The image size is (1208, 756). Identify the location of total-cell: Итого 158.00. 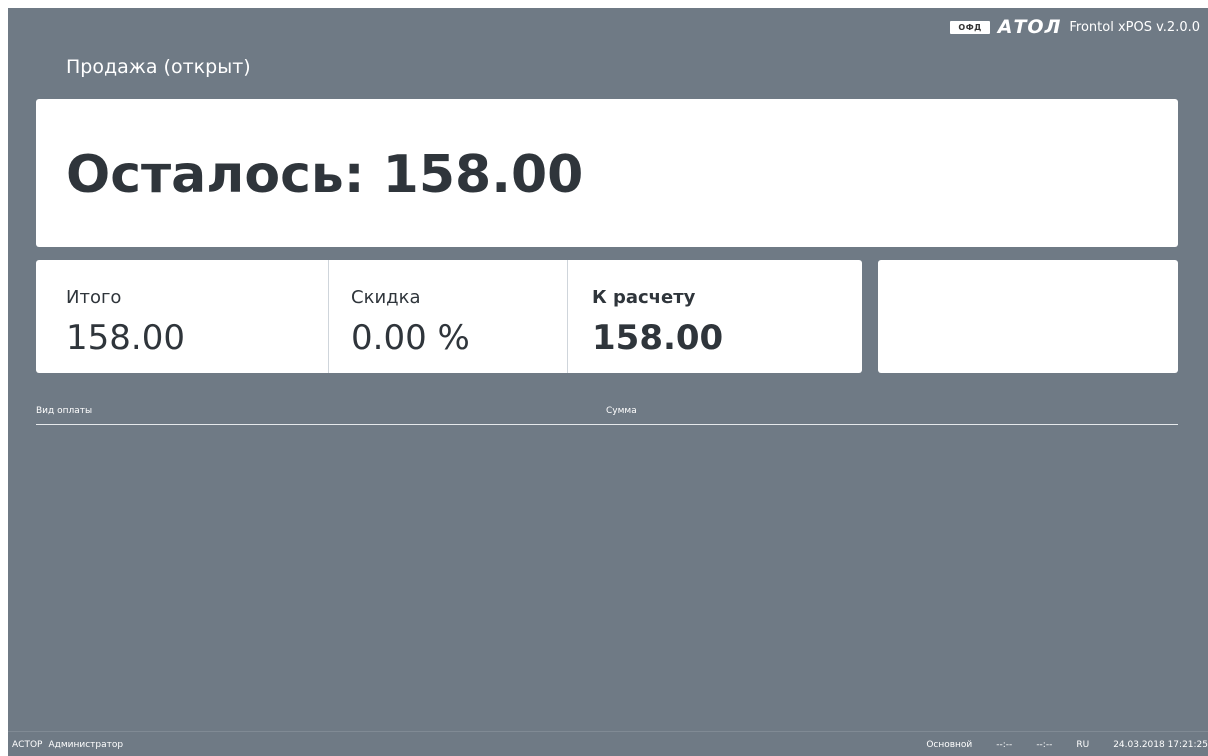
(182, 316).